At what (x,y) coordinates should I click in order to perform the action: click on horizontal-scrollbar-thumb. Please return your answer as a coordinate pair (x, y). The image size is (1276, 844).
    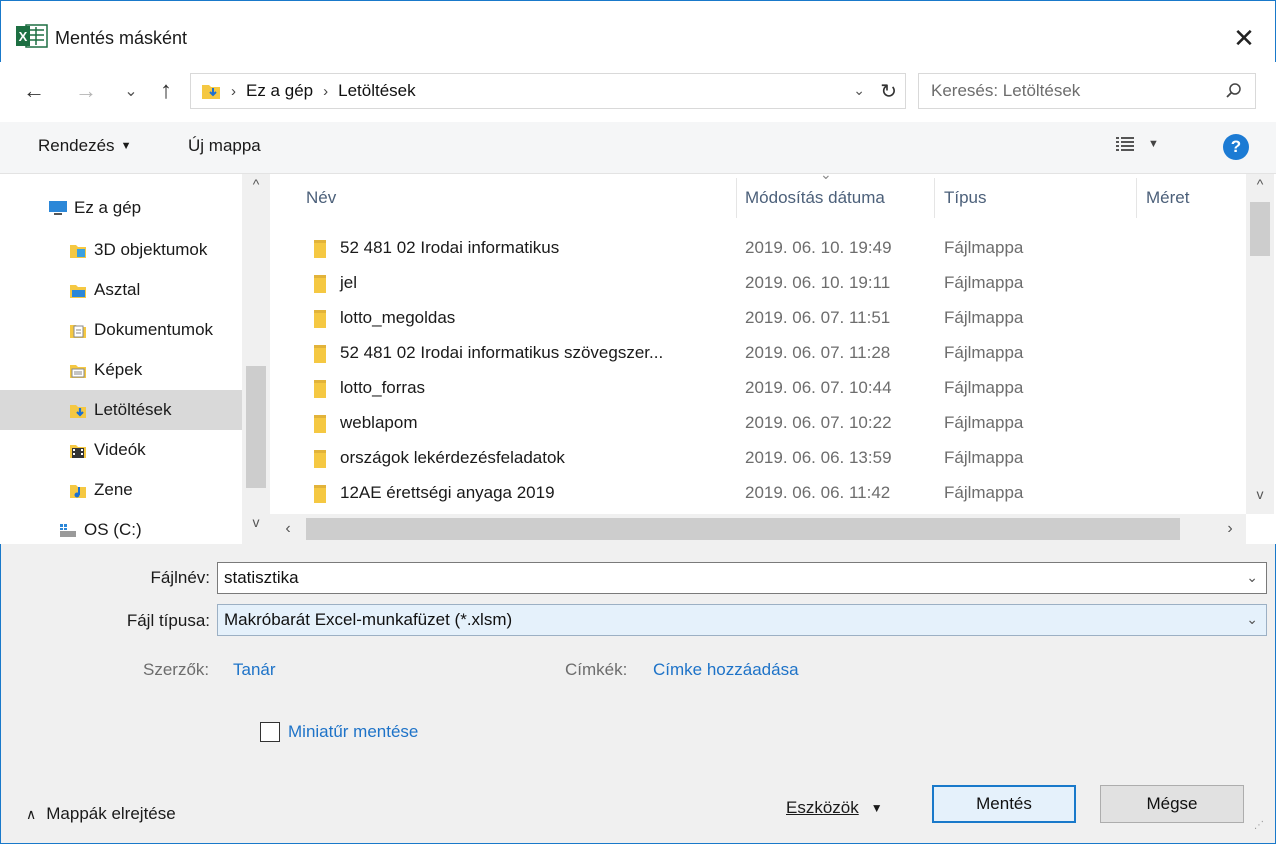
    Looking at the image, I should click on (743, 529).